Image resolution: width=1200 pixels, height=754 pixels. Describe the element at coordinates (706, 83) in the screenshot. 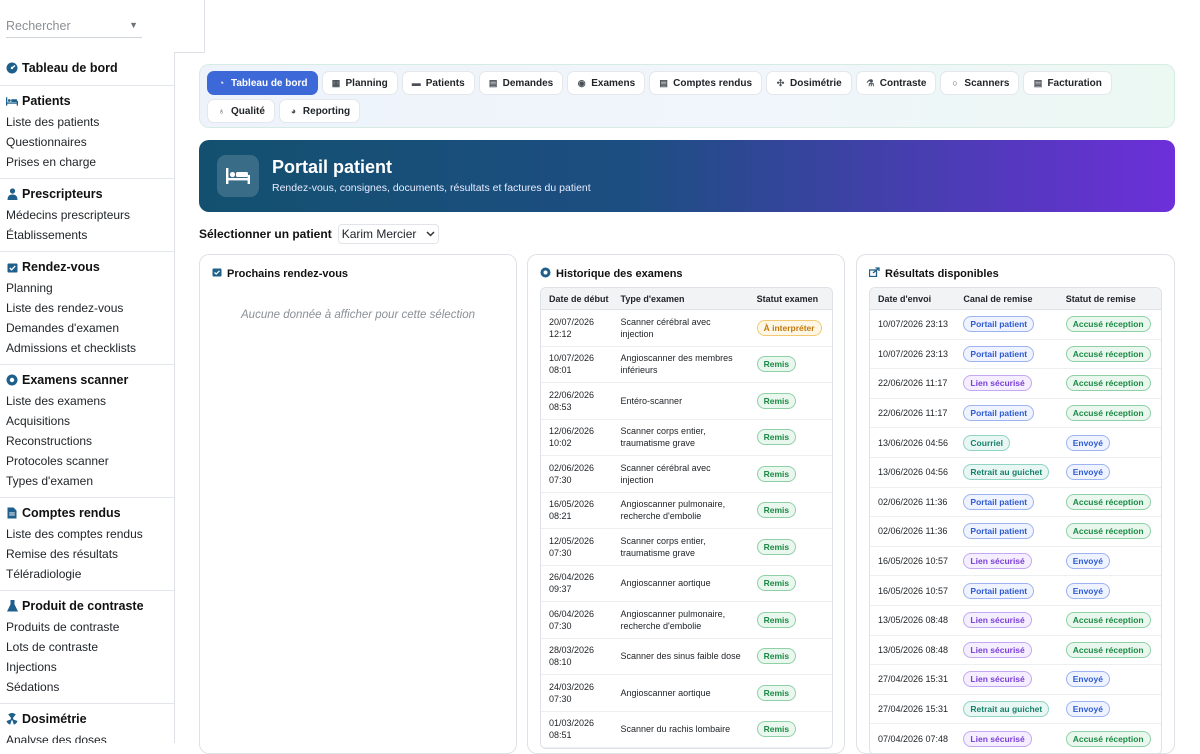

I see `tab-comptes-rendus: ▤ Comptes rendus` at that location.